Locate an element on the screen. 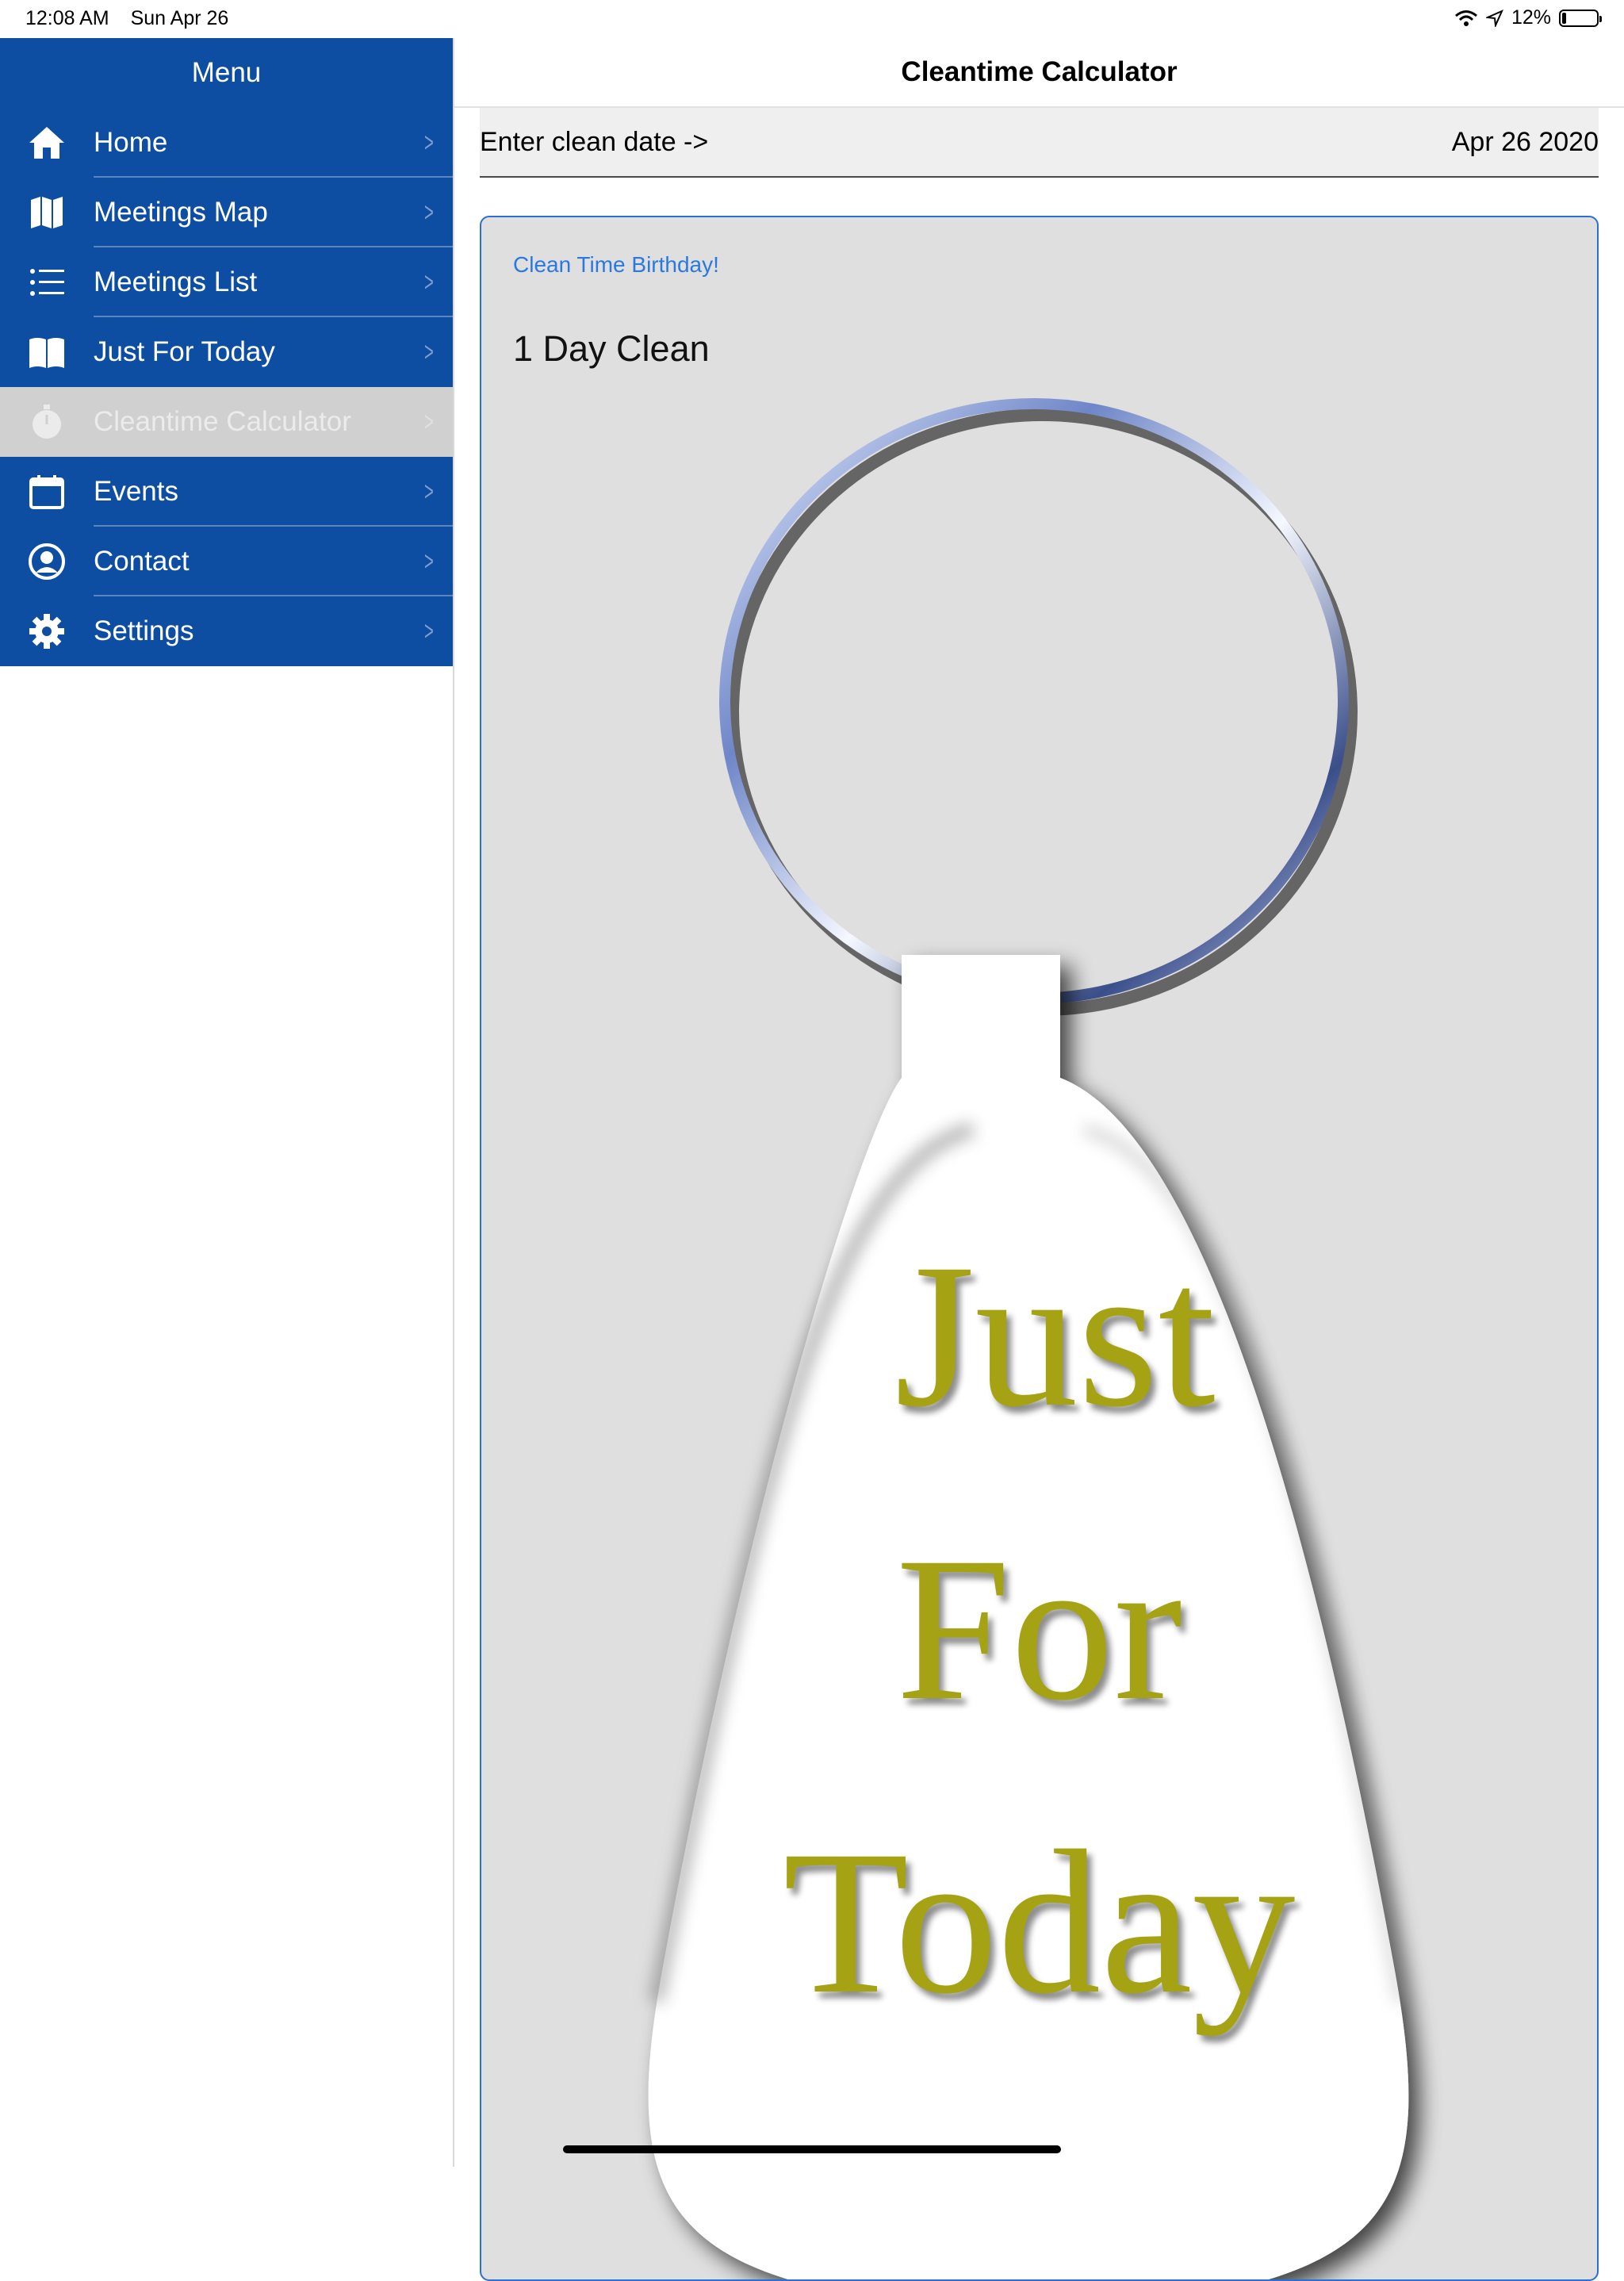  sidebar-item-label: Home is located at coordinates (131, 142).